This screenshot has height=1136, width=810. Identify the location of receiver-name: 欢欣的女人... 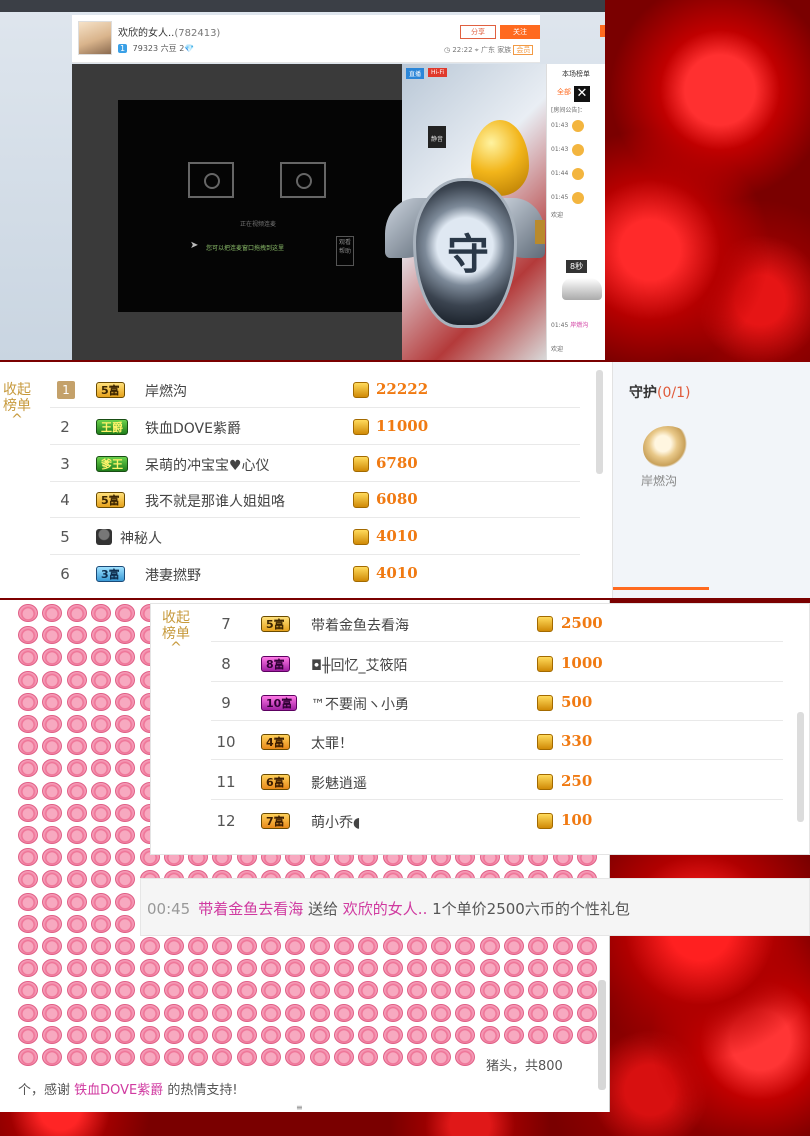
(385, 909).